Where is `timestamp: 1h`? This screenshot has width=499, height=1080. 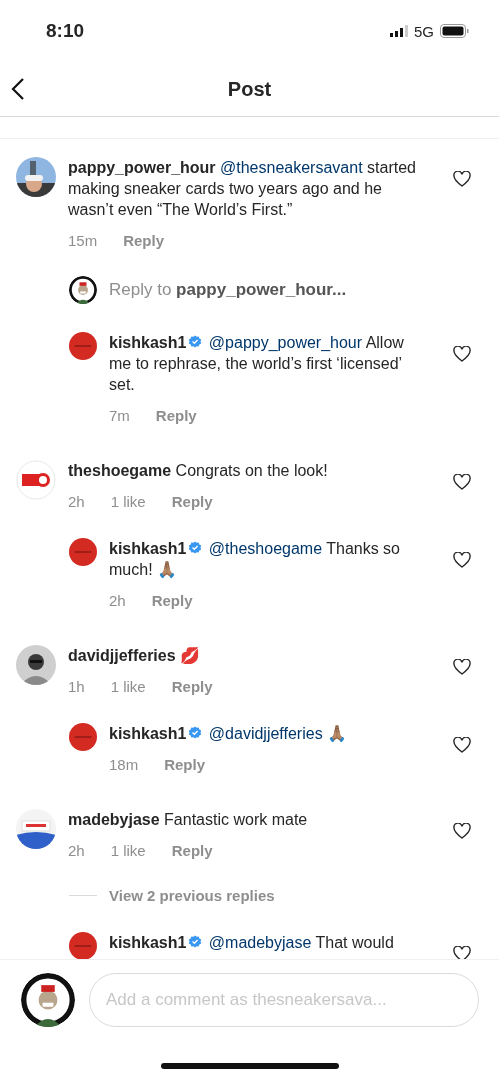 timestamp: 1h is located at coordinates (76, 686).